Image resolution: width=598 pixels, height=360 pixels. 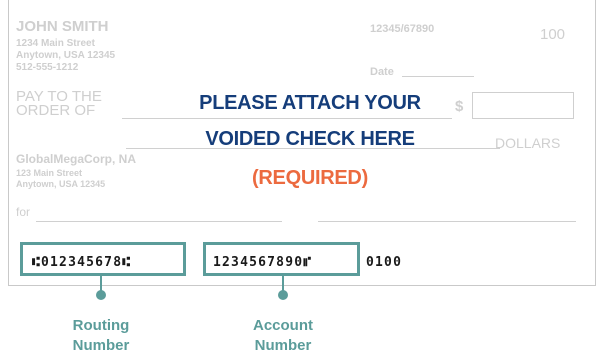 What do you see at coordinates (382, 72) in the screenshot?
I see `date-label: Date` at bounding box center [382, 72].